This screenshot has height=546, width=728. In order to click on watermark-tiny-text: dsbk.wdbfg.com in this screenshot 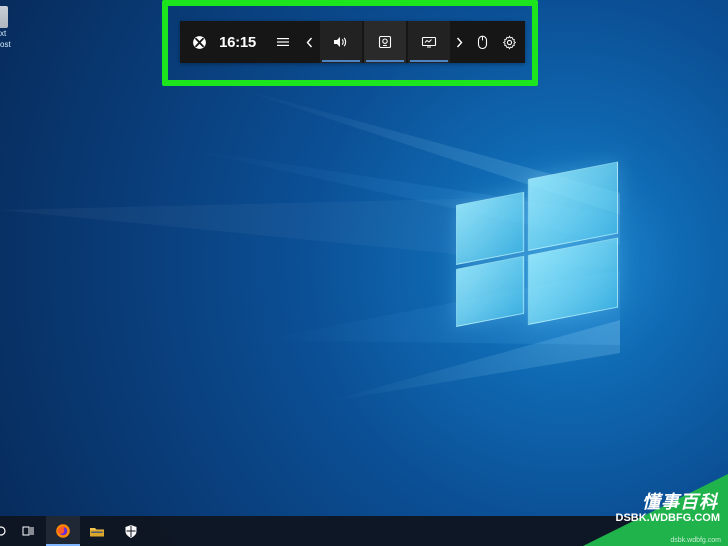, I will do `click(695, 540)`.